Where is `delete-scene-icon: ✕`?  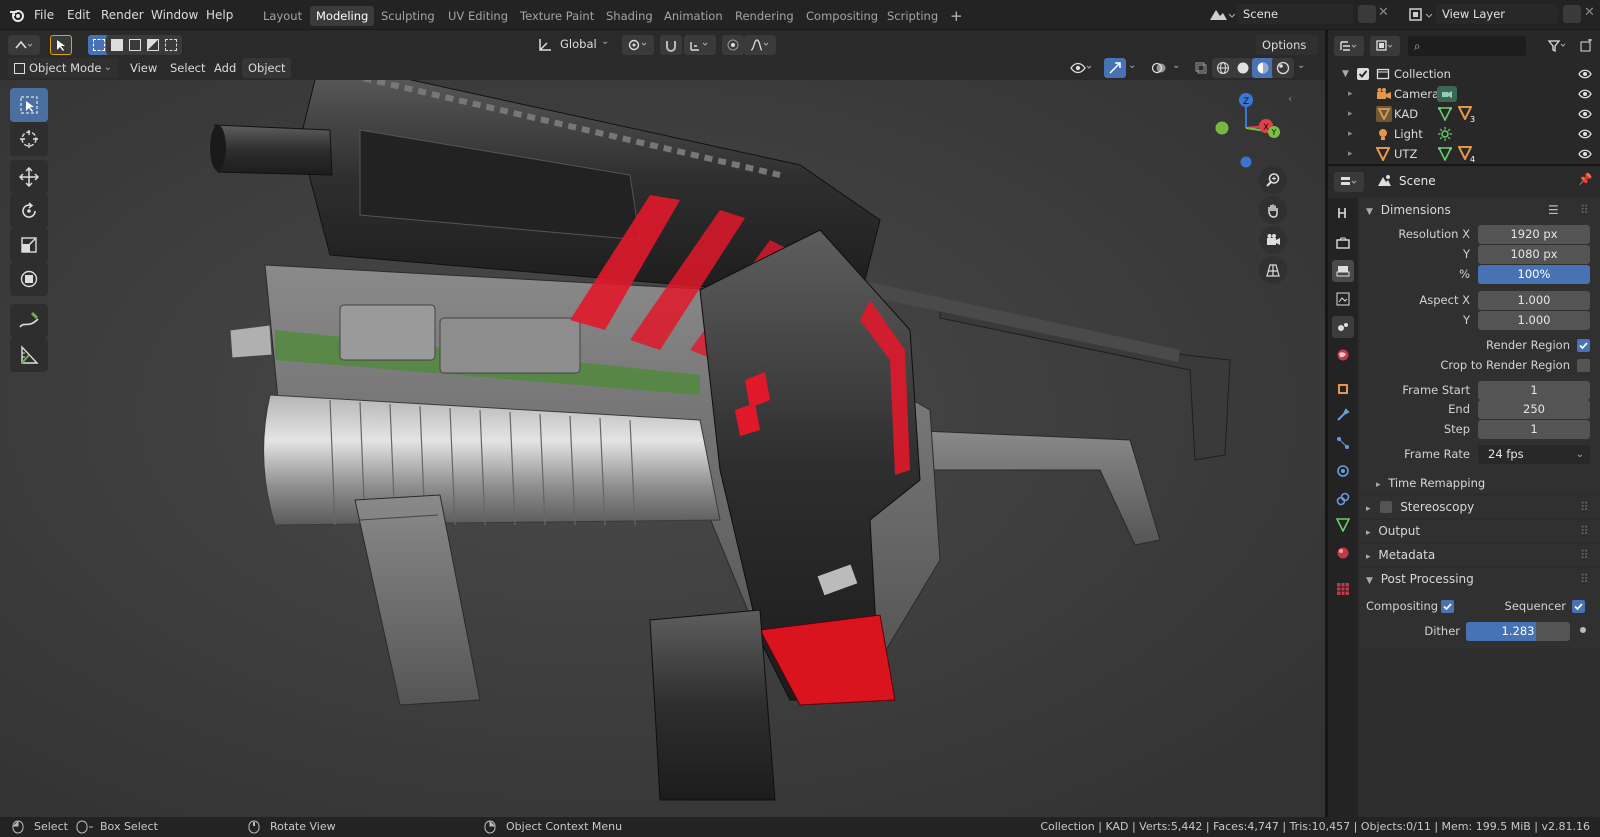 delete-scene-icon: ✕ is located at coordinates (1383, 12).